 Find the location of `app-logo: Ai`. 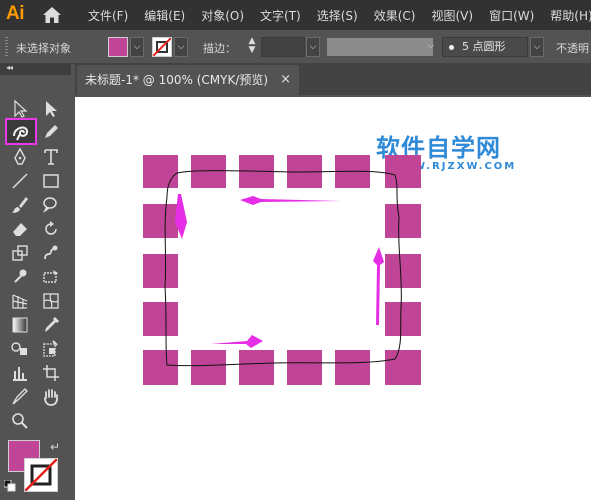

app-logo: Ai is located at coordinates (15, 13).